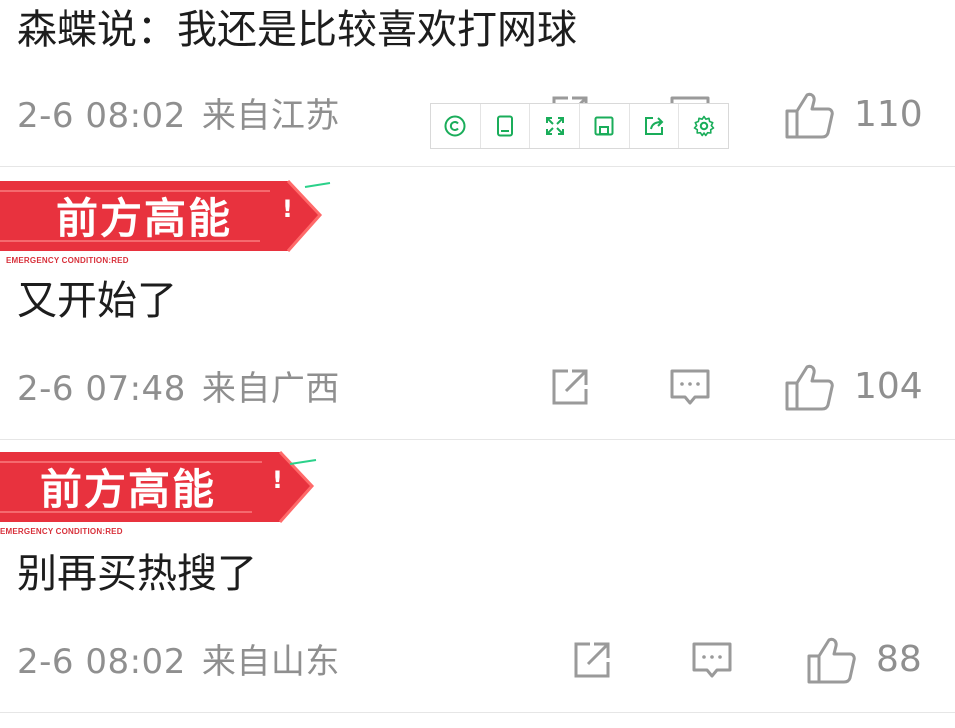  Describe the element at coordinates (477, 712) in the screenshot. I see `divider` at that location.